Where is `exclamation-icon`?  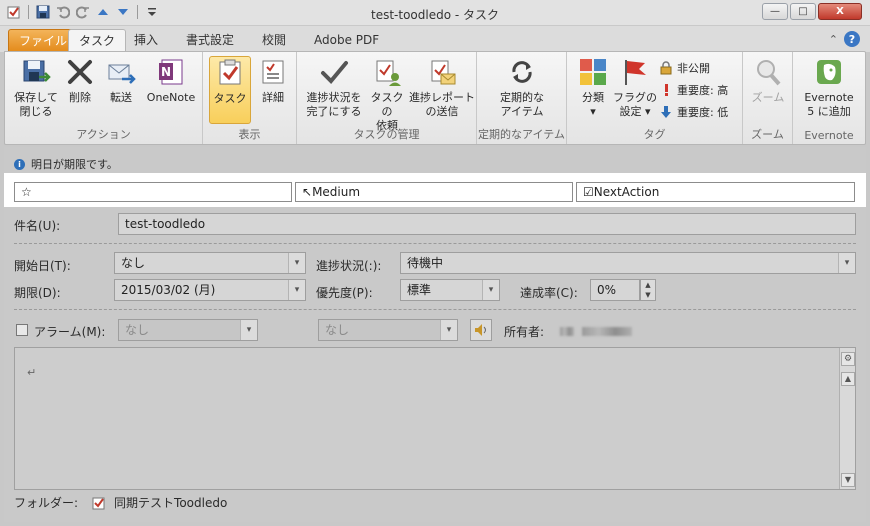 exclamation-icon is located at coordinates (666, 90).